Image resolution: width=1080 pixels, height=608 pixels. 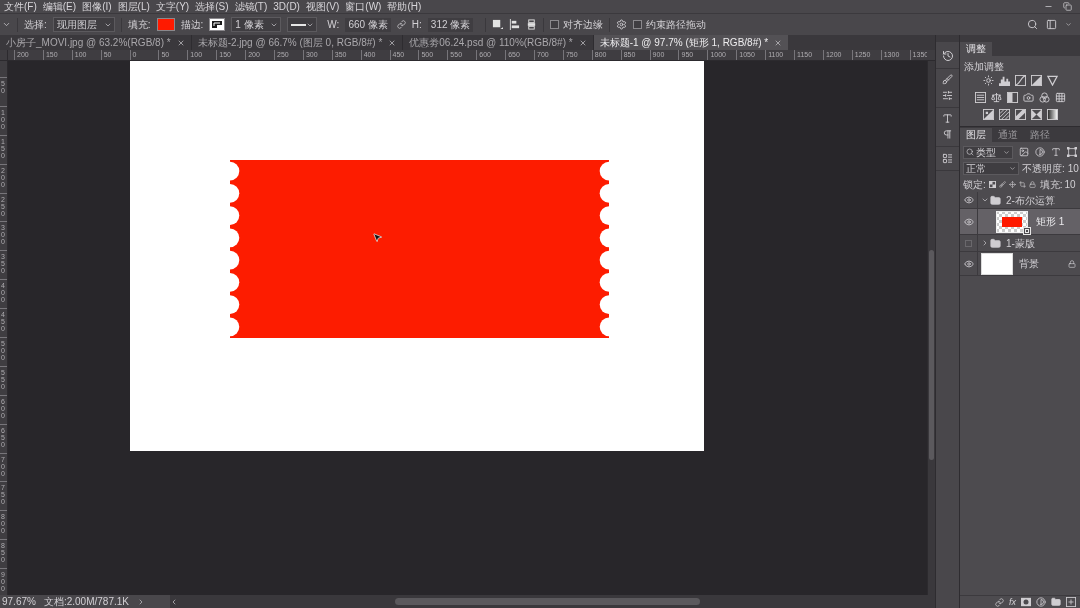 I want to click on layer-row: 矩形 1, so click(x=1020, y=222).